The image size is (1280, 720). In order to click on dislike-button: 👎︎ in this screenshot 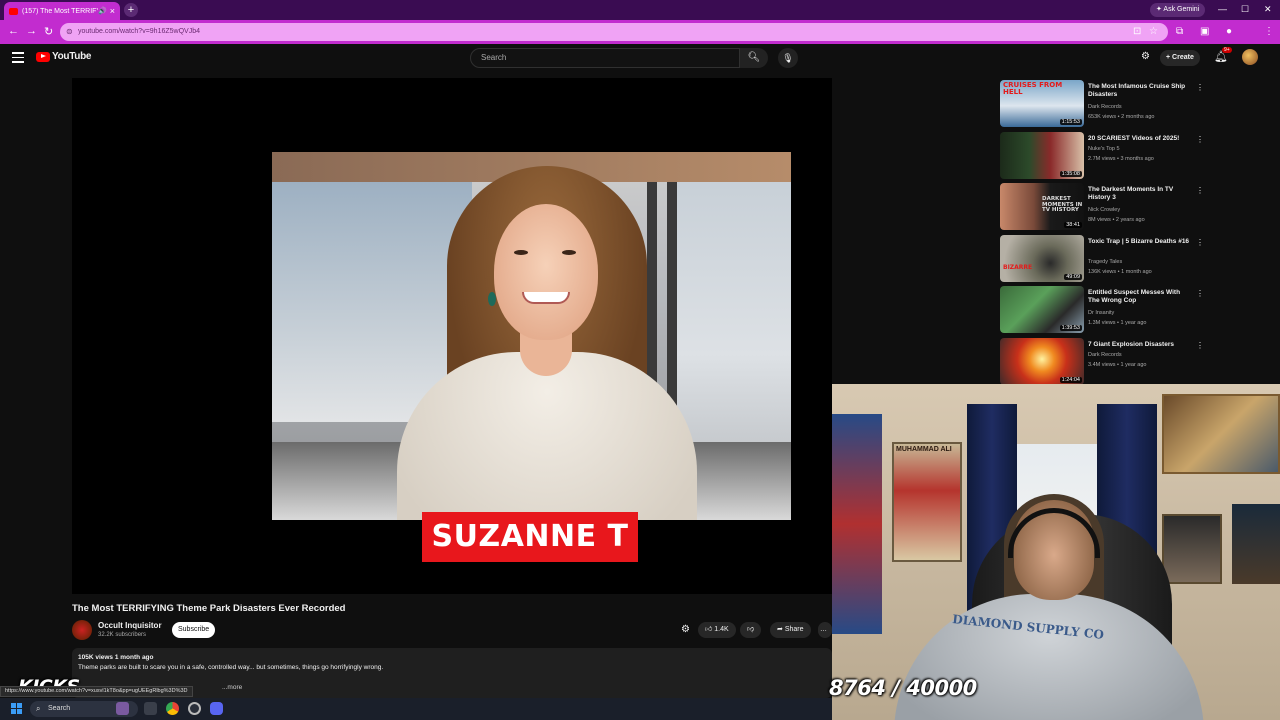, I will do `click(751, 630)`.